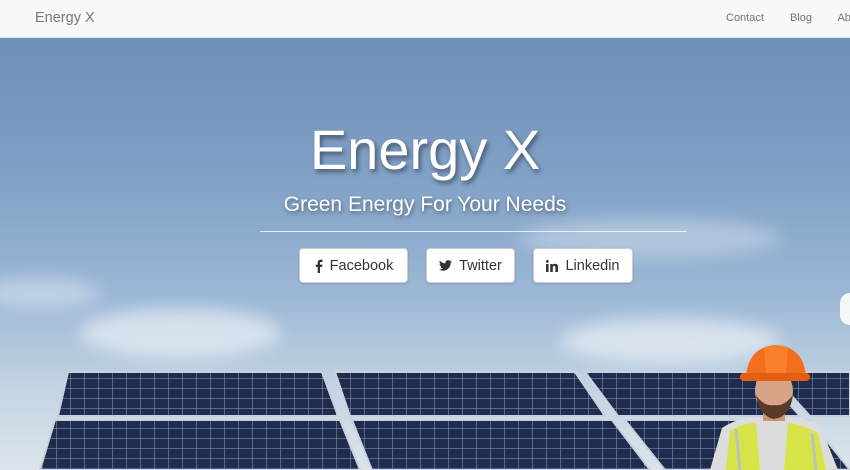  I want to click on linkedin-button: Linkedin, so click(583, 265).